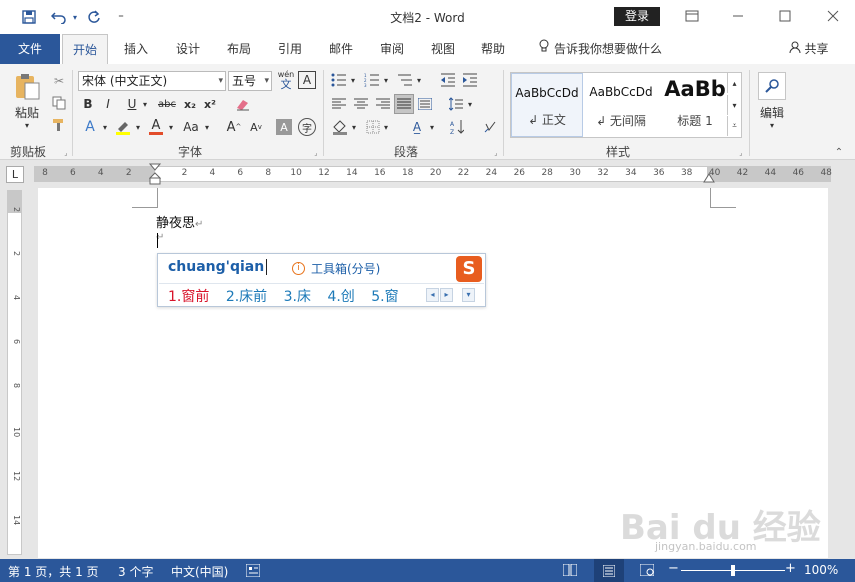  I want to click on shrink-font-button: Av, so click(256, 127).